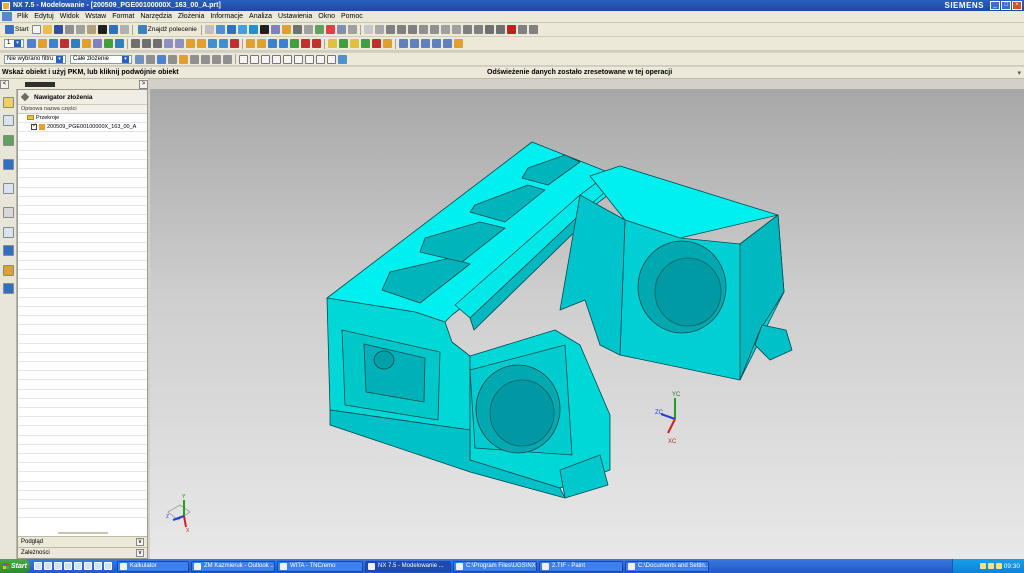 This screenshot has width=1024, height=573. Describe the element at coordinates (172, 59) in the screenshot. I see `select-all-icon` at that location.